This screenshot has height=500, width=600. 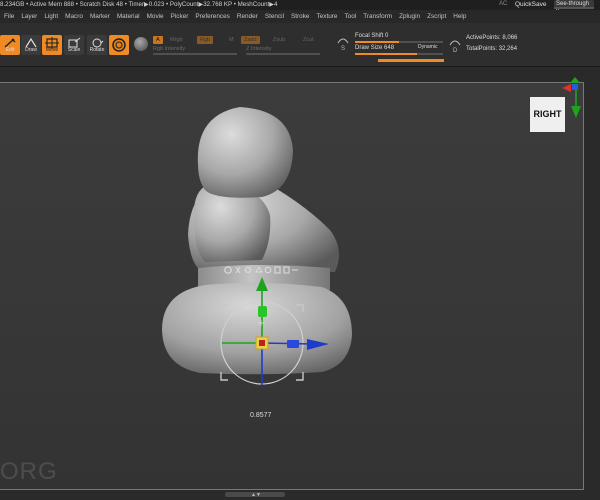 I want to click on green-axis-arrow-icon, so click(x=575, y=80).